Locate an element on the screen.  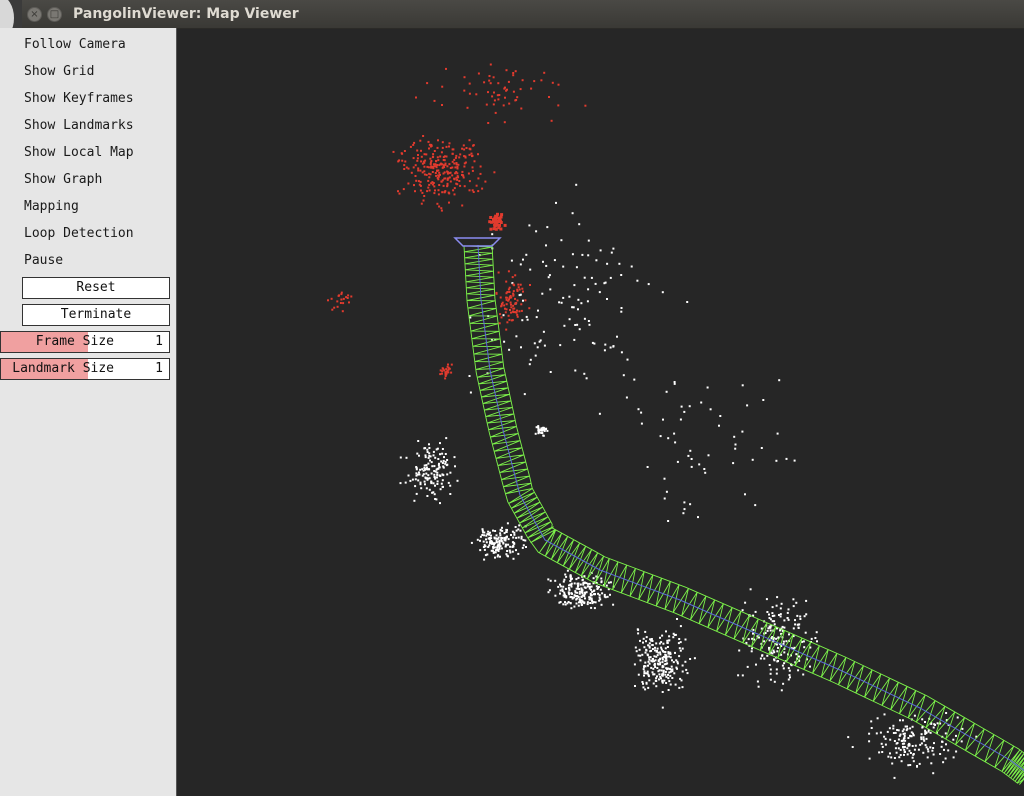
checkbox-show-grid: Show Grid is located at coordinates (59, 72).